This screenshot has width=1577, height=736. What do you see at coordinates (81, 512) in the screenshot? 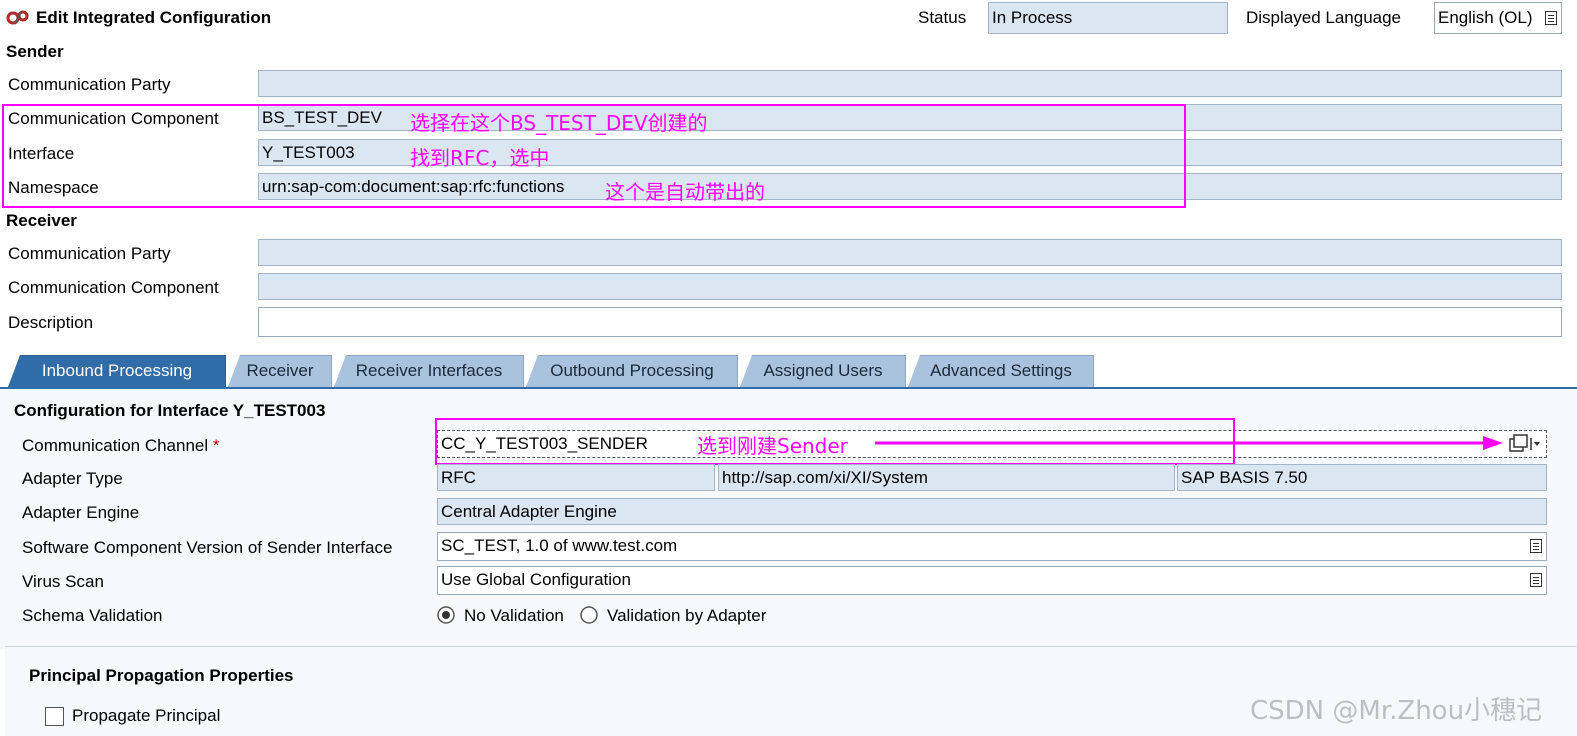
I see `adapter-engine-label: Adapter Engine` at bounding box center [81, 512].